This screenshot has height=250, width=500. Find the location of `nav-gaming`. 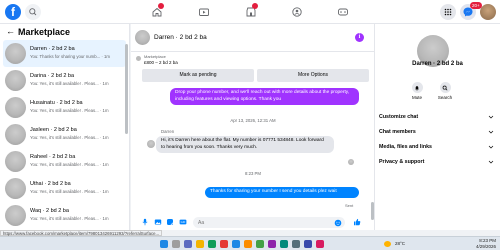

nav-gaming is located at coordinates (343, 12).